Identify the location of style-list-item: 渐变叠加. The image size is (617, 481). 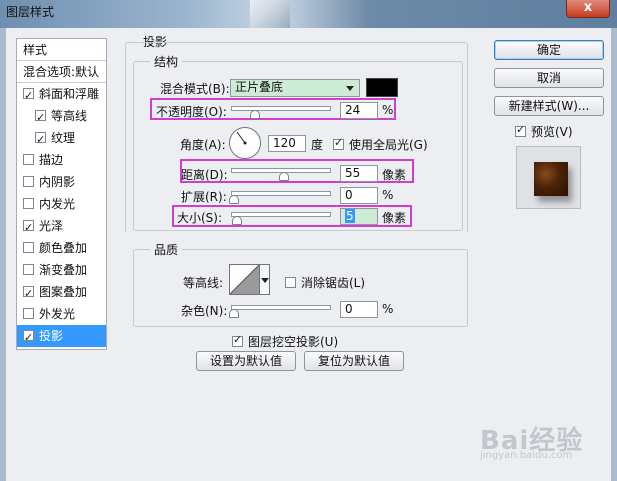
(61, 270).